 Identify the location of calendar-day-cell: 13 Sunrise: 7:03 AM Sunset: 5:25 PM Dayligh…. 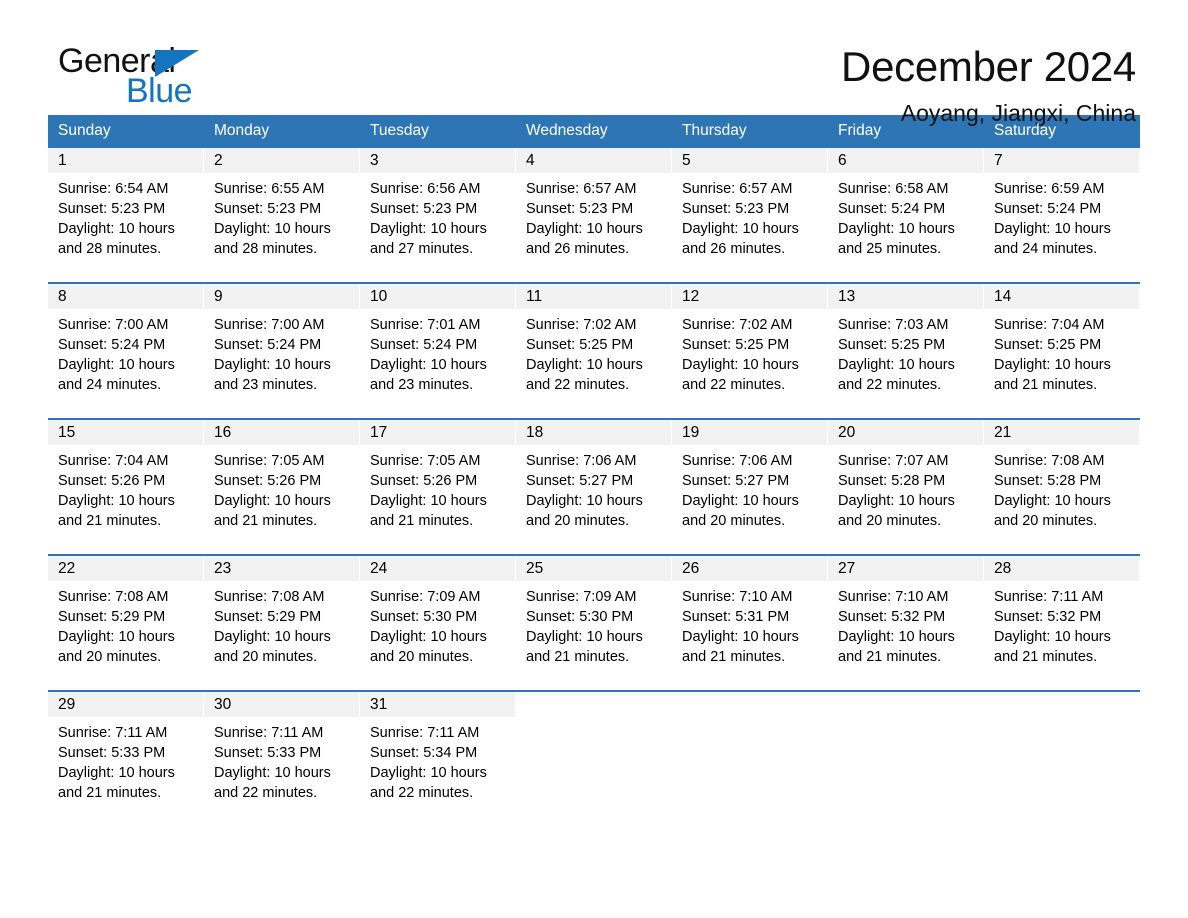
(906, 346).